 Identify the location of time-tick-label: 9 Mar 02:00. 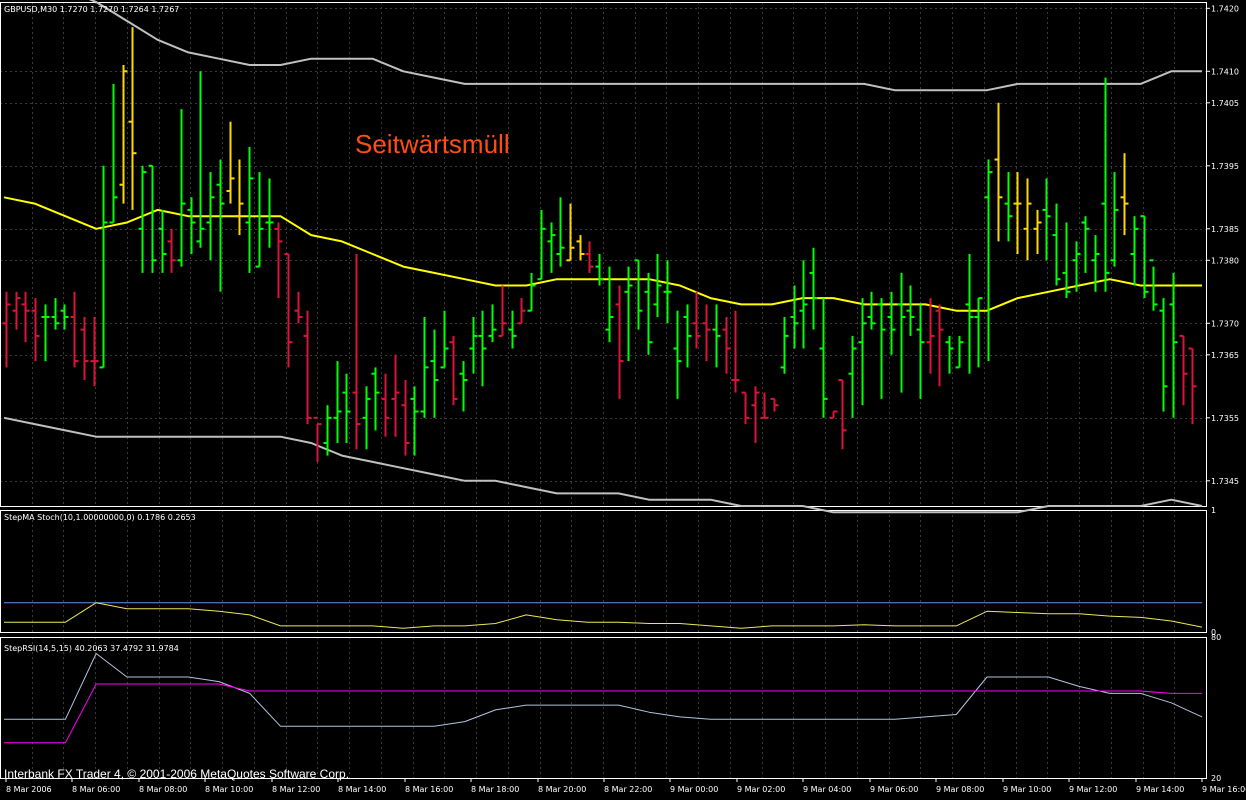
(761, 789).